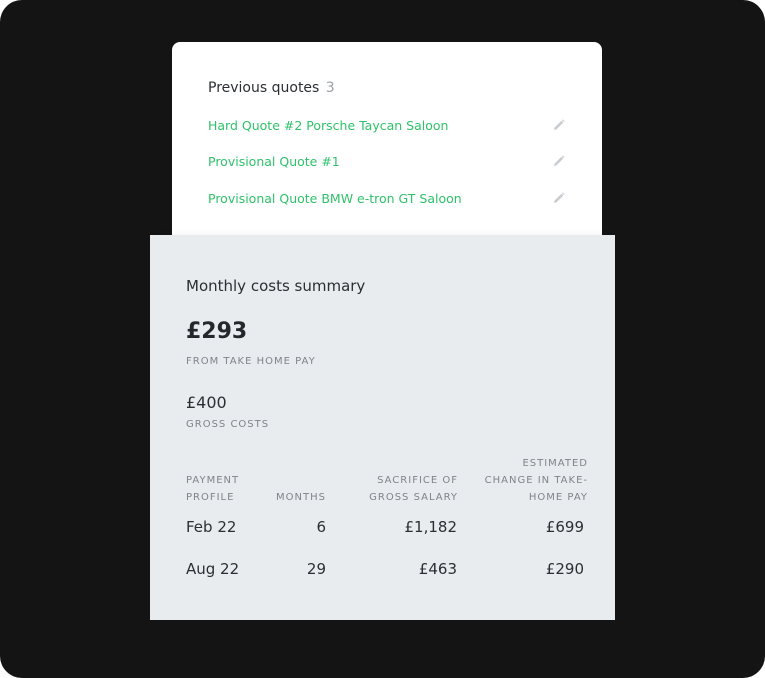 Image resolution: width=765 pixels, height=678 pixels. I want to click on table-cell-months: 29, so click(316, 569).